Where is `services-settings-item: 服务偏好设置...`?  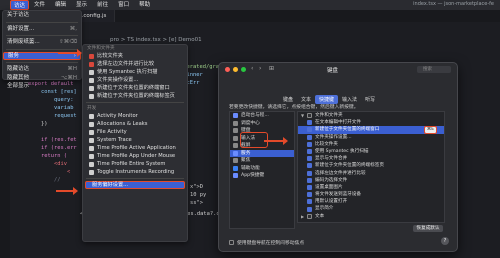
services-settings-item: 服务偏好设置... is located at coordinates (135, 185).